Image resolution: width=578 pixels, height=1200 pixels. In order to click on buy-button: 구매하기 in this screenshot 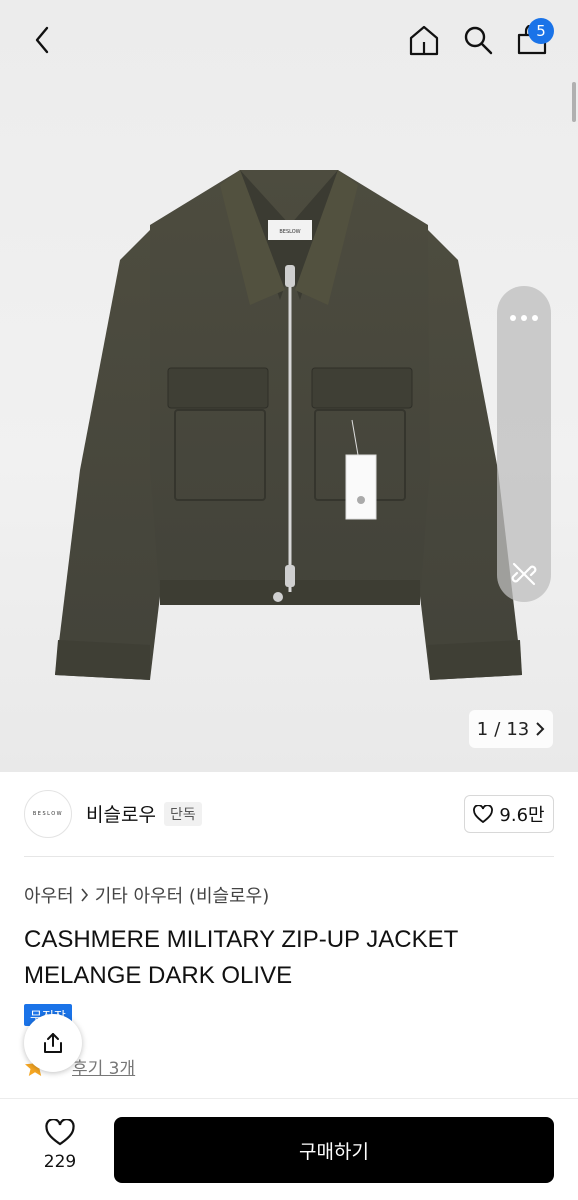, I will do `click(334, 1150)`.